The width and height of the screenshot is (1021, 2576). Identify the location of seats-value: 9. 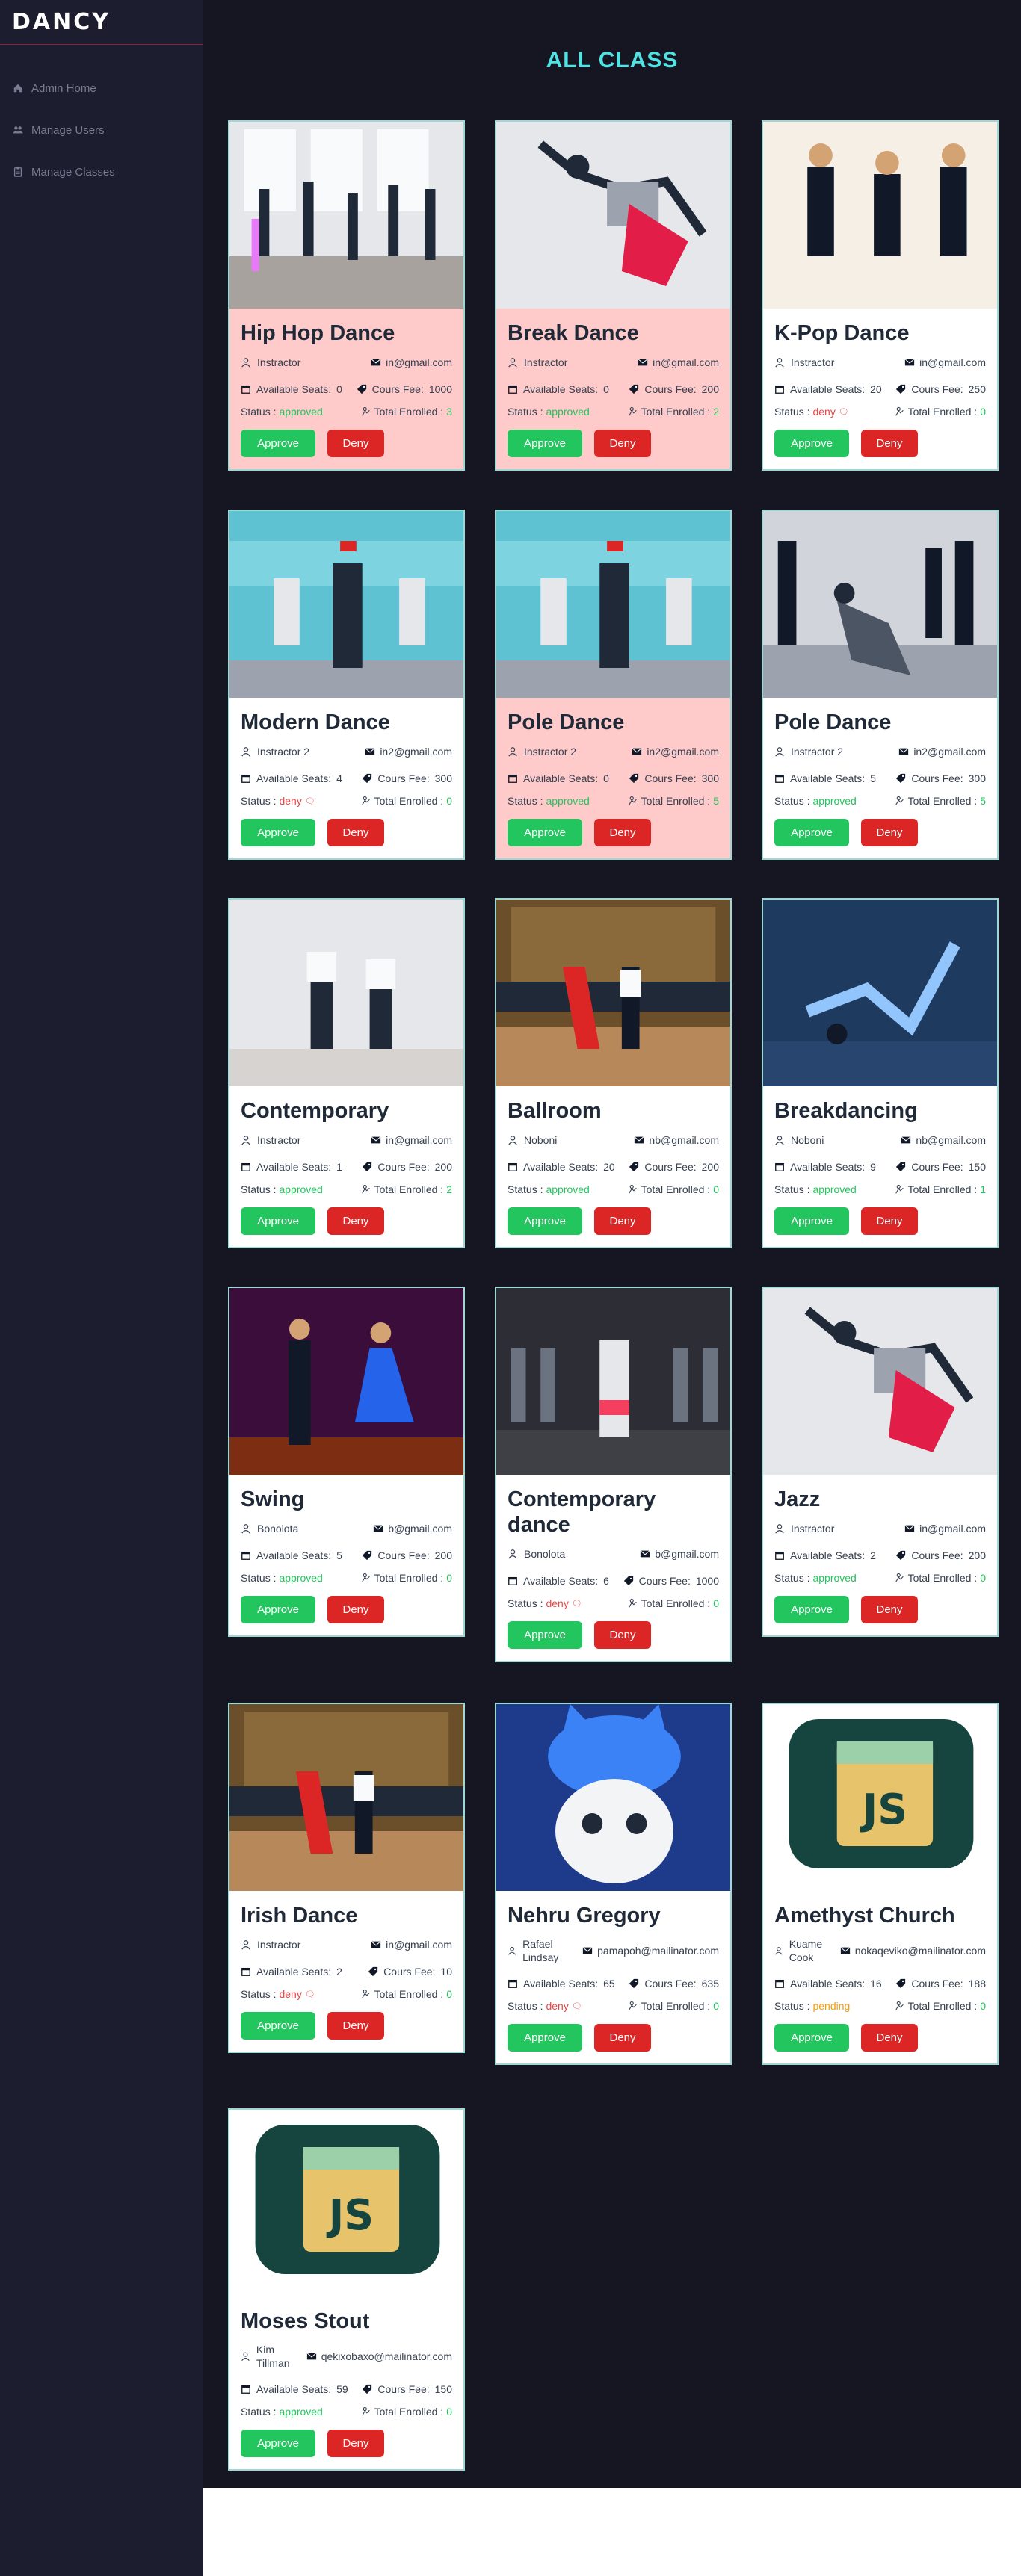
(873, 1167).